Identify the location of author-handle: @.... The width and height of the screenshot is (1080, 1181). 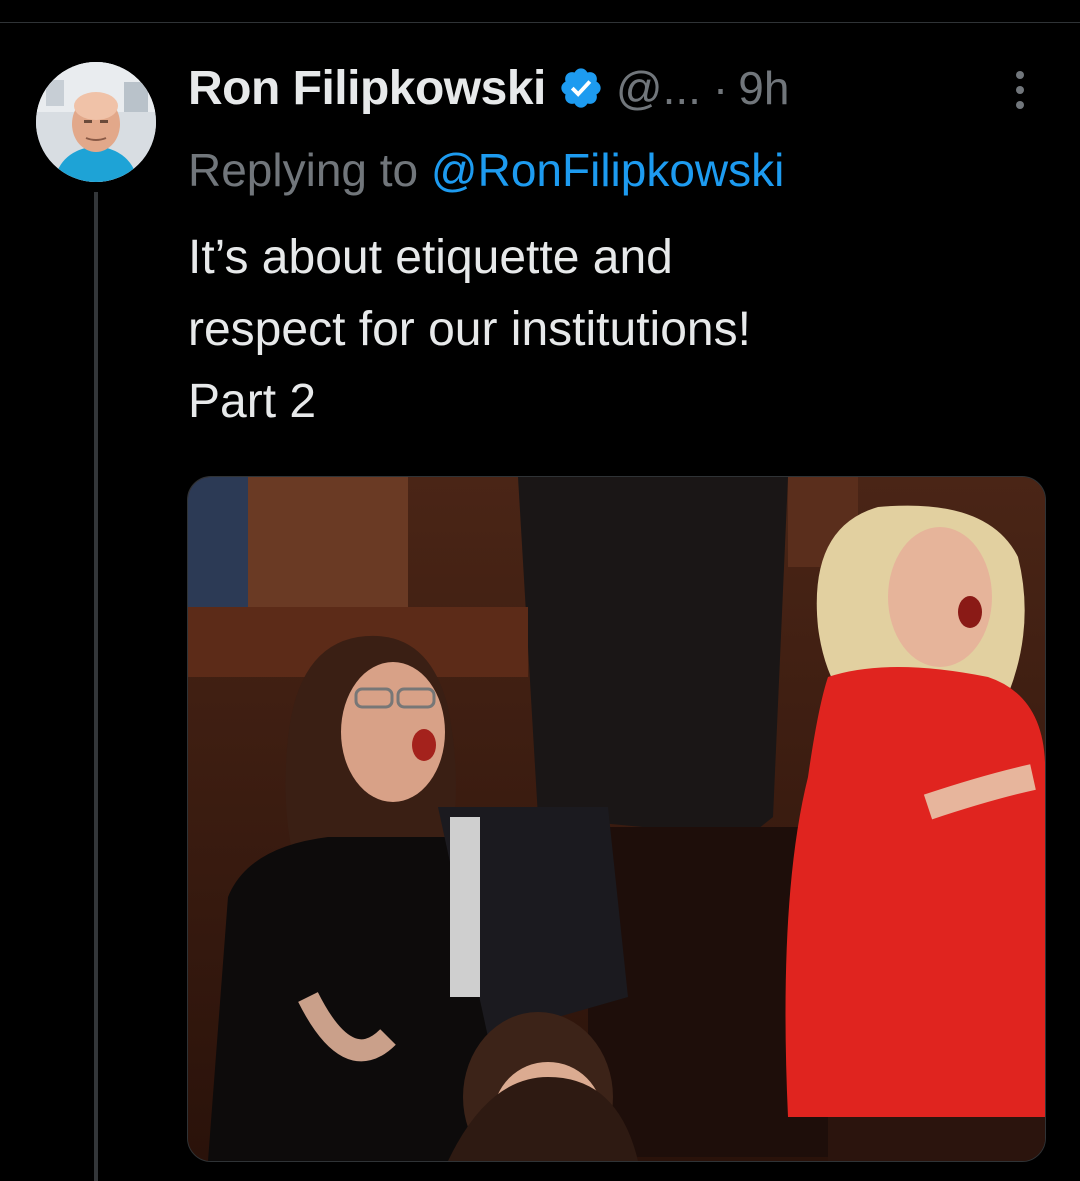
(658, 88).